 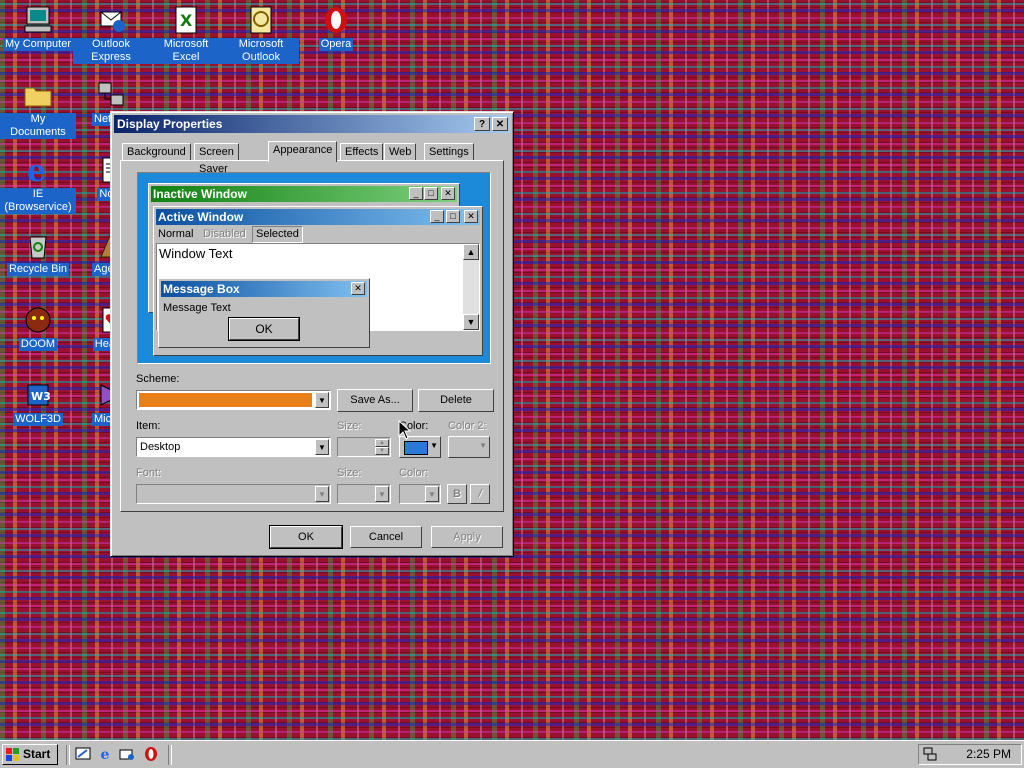 What do you see at coordinates (38, 247) in the screenshot?
I see `recycle-bin-icon` at bounding box center [38, 247].